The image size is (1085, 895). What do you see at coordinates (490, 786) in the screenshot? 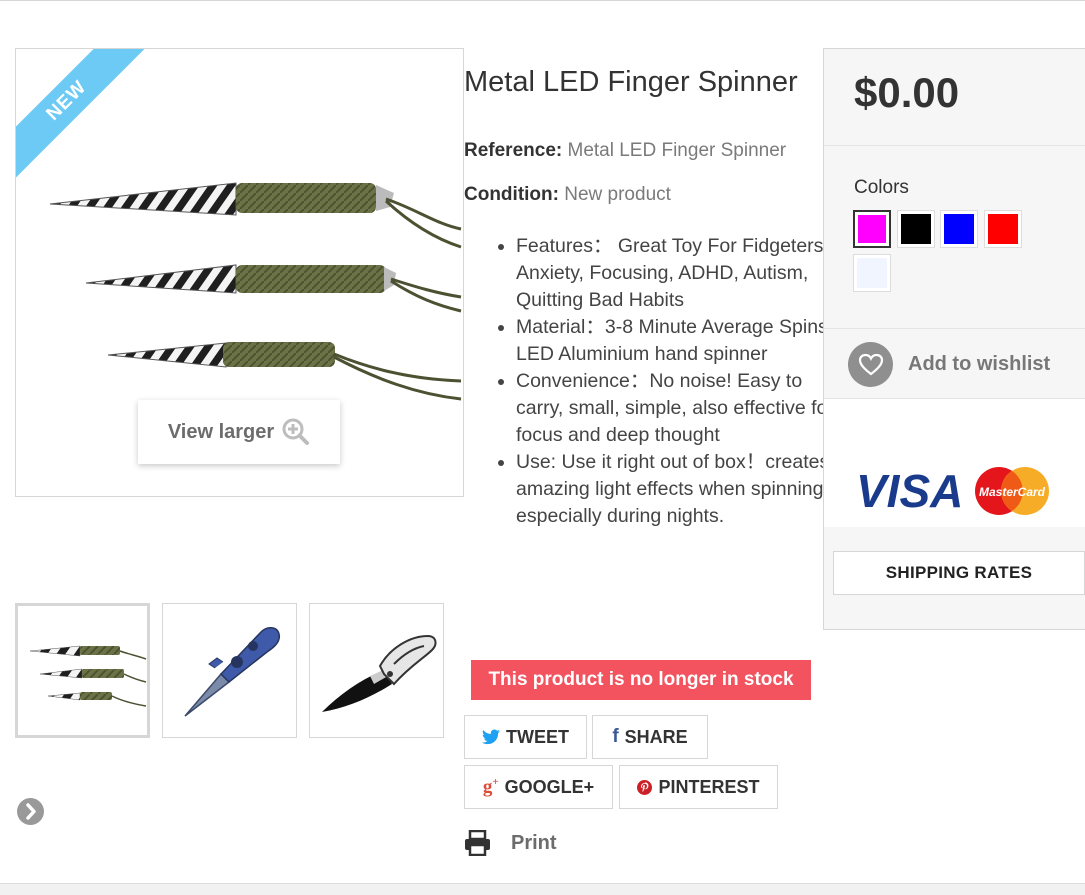
I see `google-plus-icon: g+` at bounding box center [490, 786].